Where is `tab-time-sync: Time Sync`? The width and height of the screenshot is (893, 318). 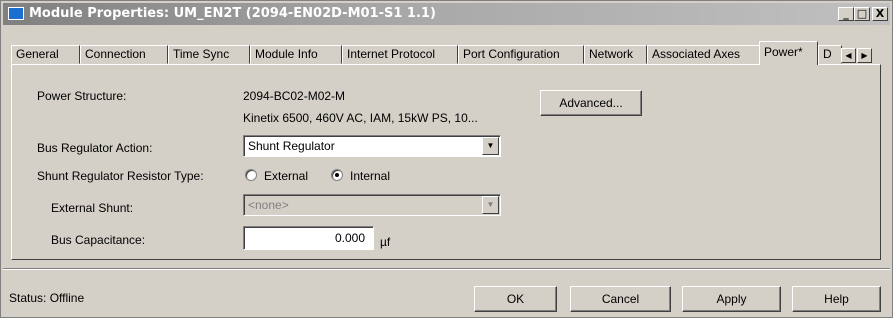
tab-time-sync: Time Sync is located at coordinates (209, 54).